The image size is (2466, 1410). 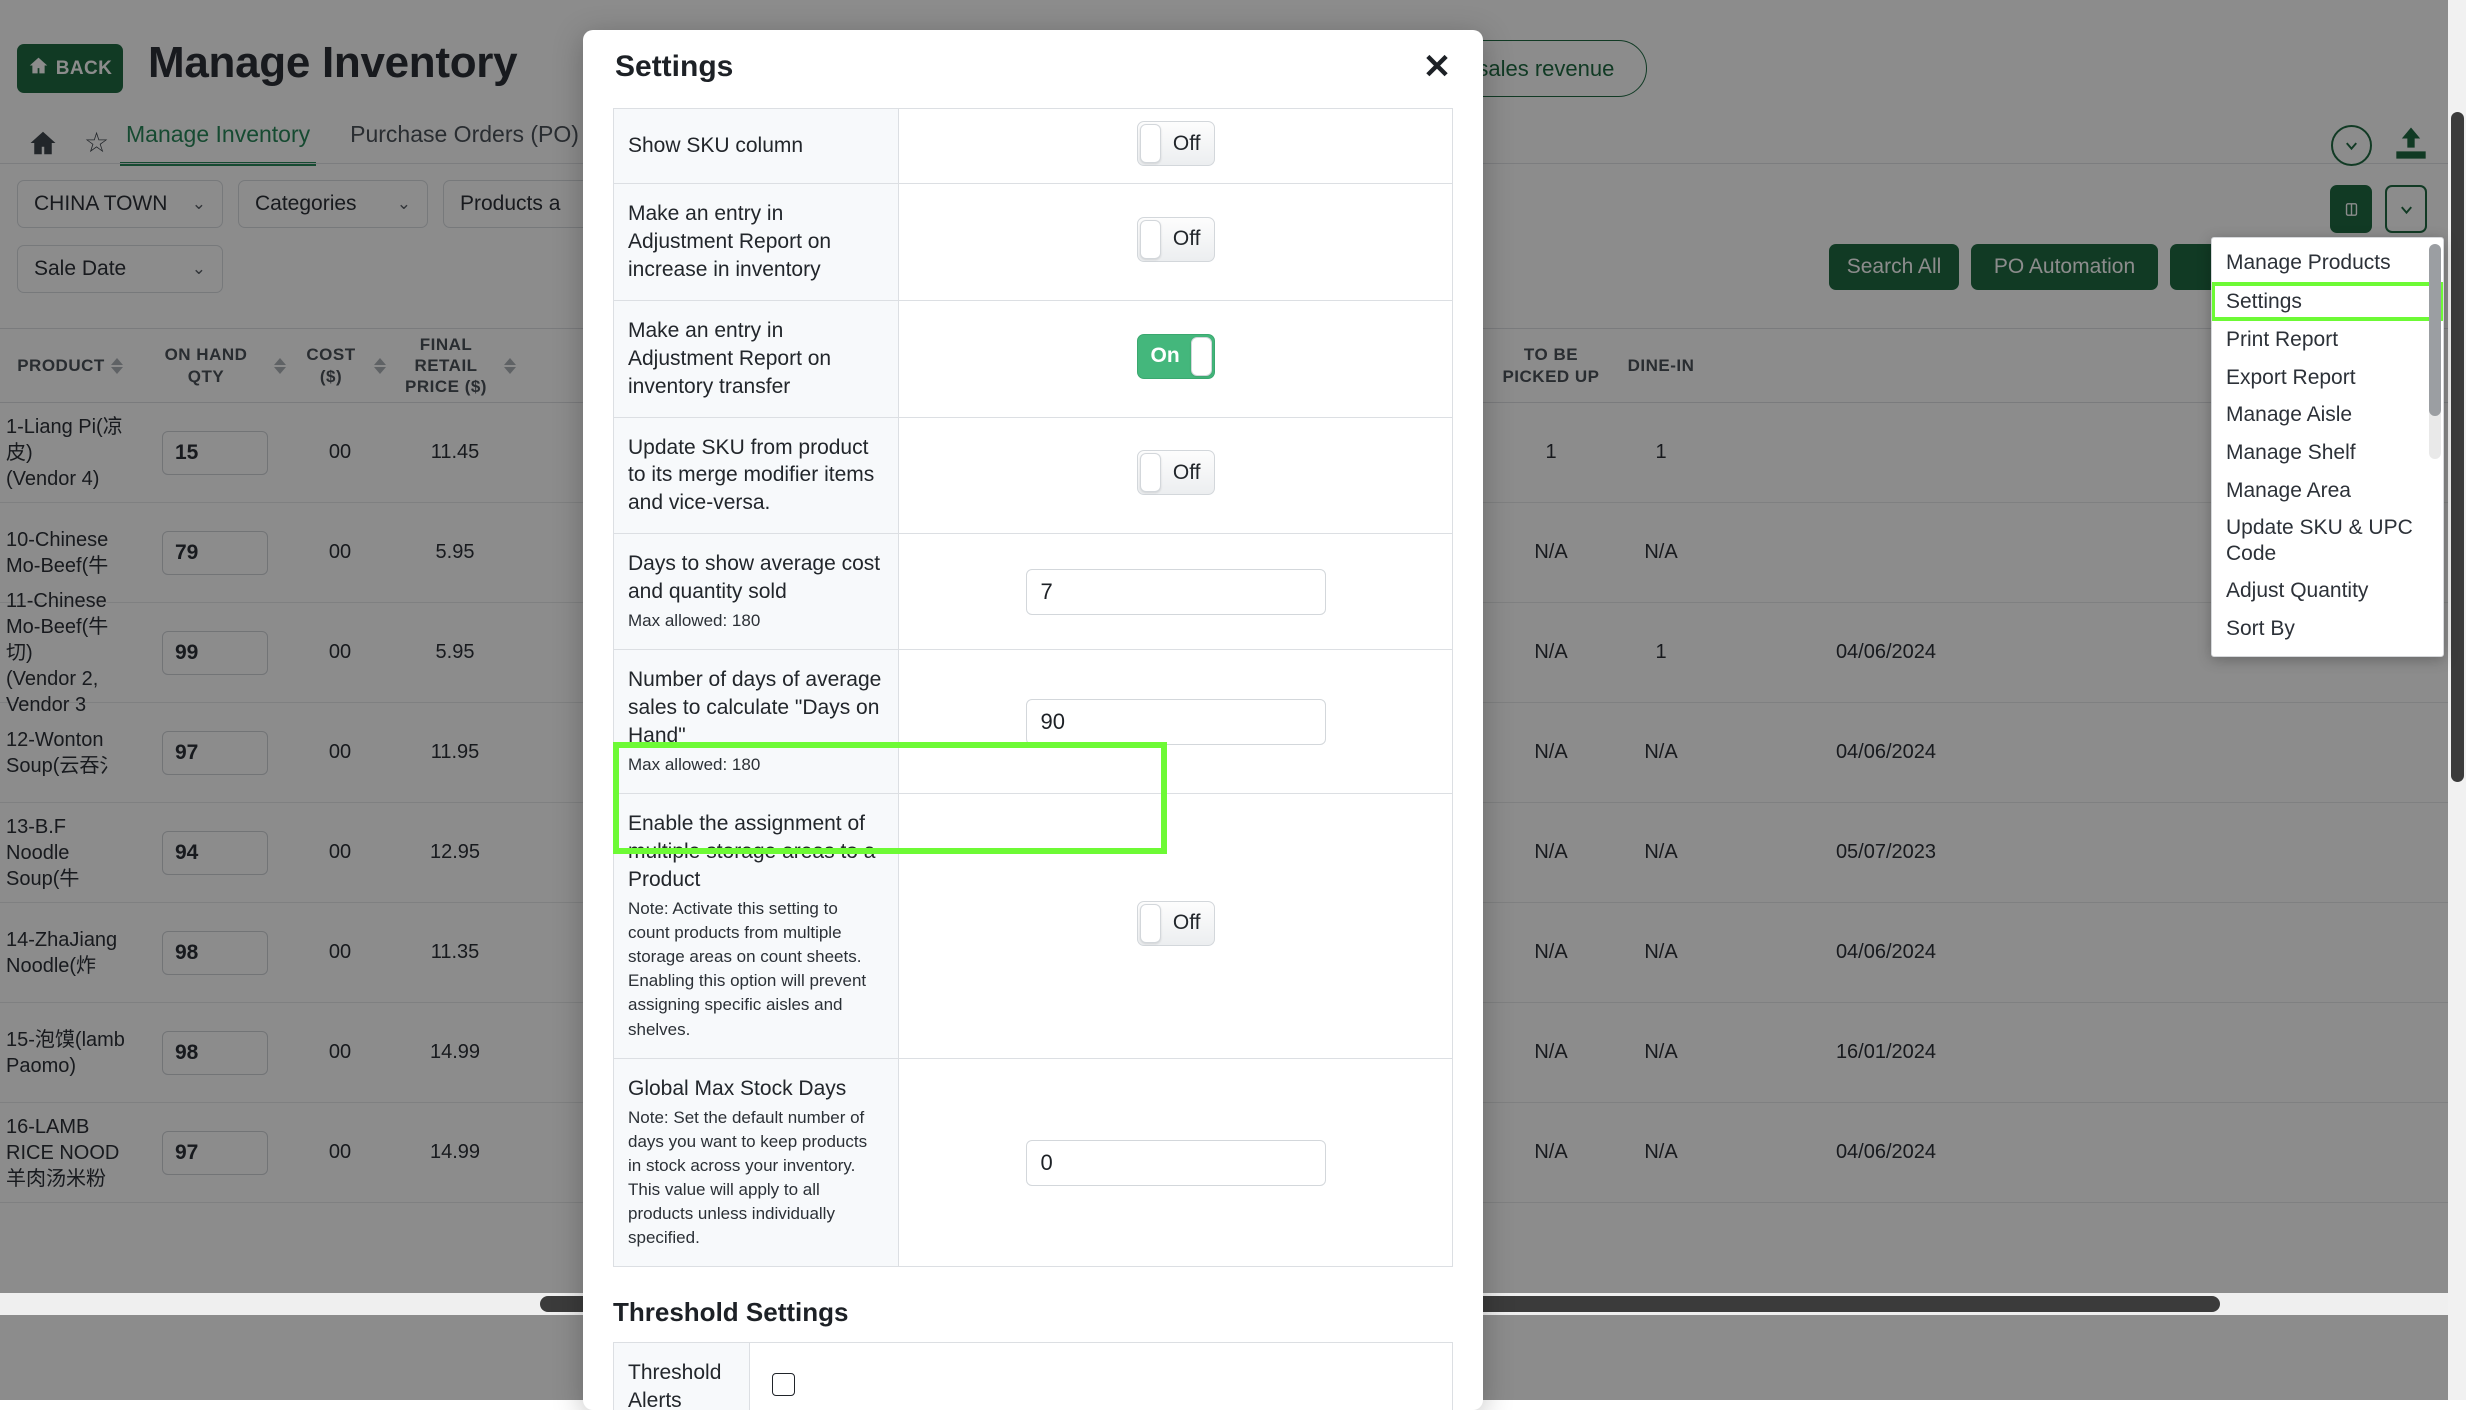 I want to click on toggle-label: On, so click(x=1165, y=356).